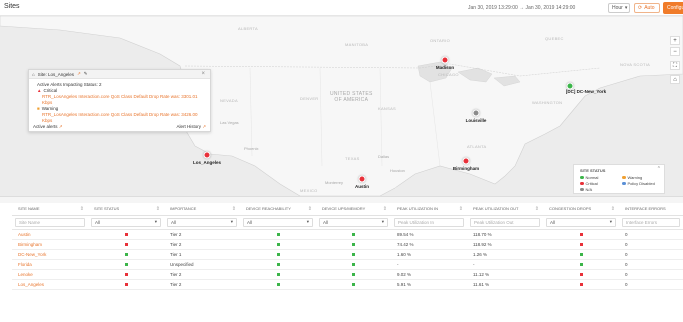  What do you see at coordinates (347, 234) in the screenshot?
I see `table-row: Austin Tier 2 89.54 % 118.70 % 0` at bounding box center [347, 234].